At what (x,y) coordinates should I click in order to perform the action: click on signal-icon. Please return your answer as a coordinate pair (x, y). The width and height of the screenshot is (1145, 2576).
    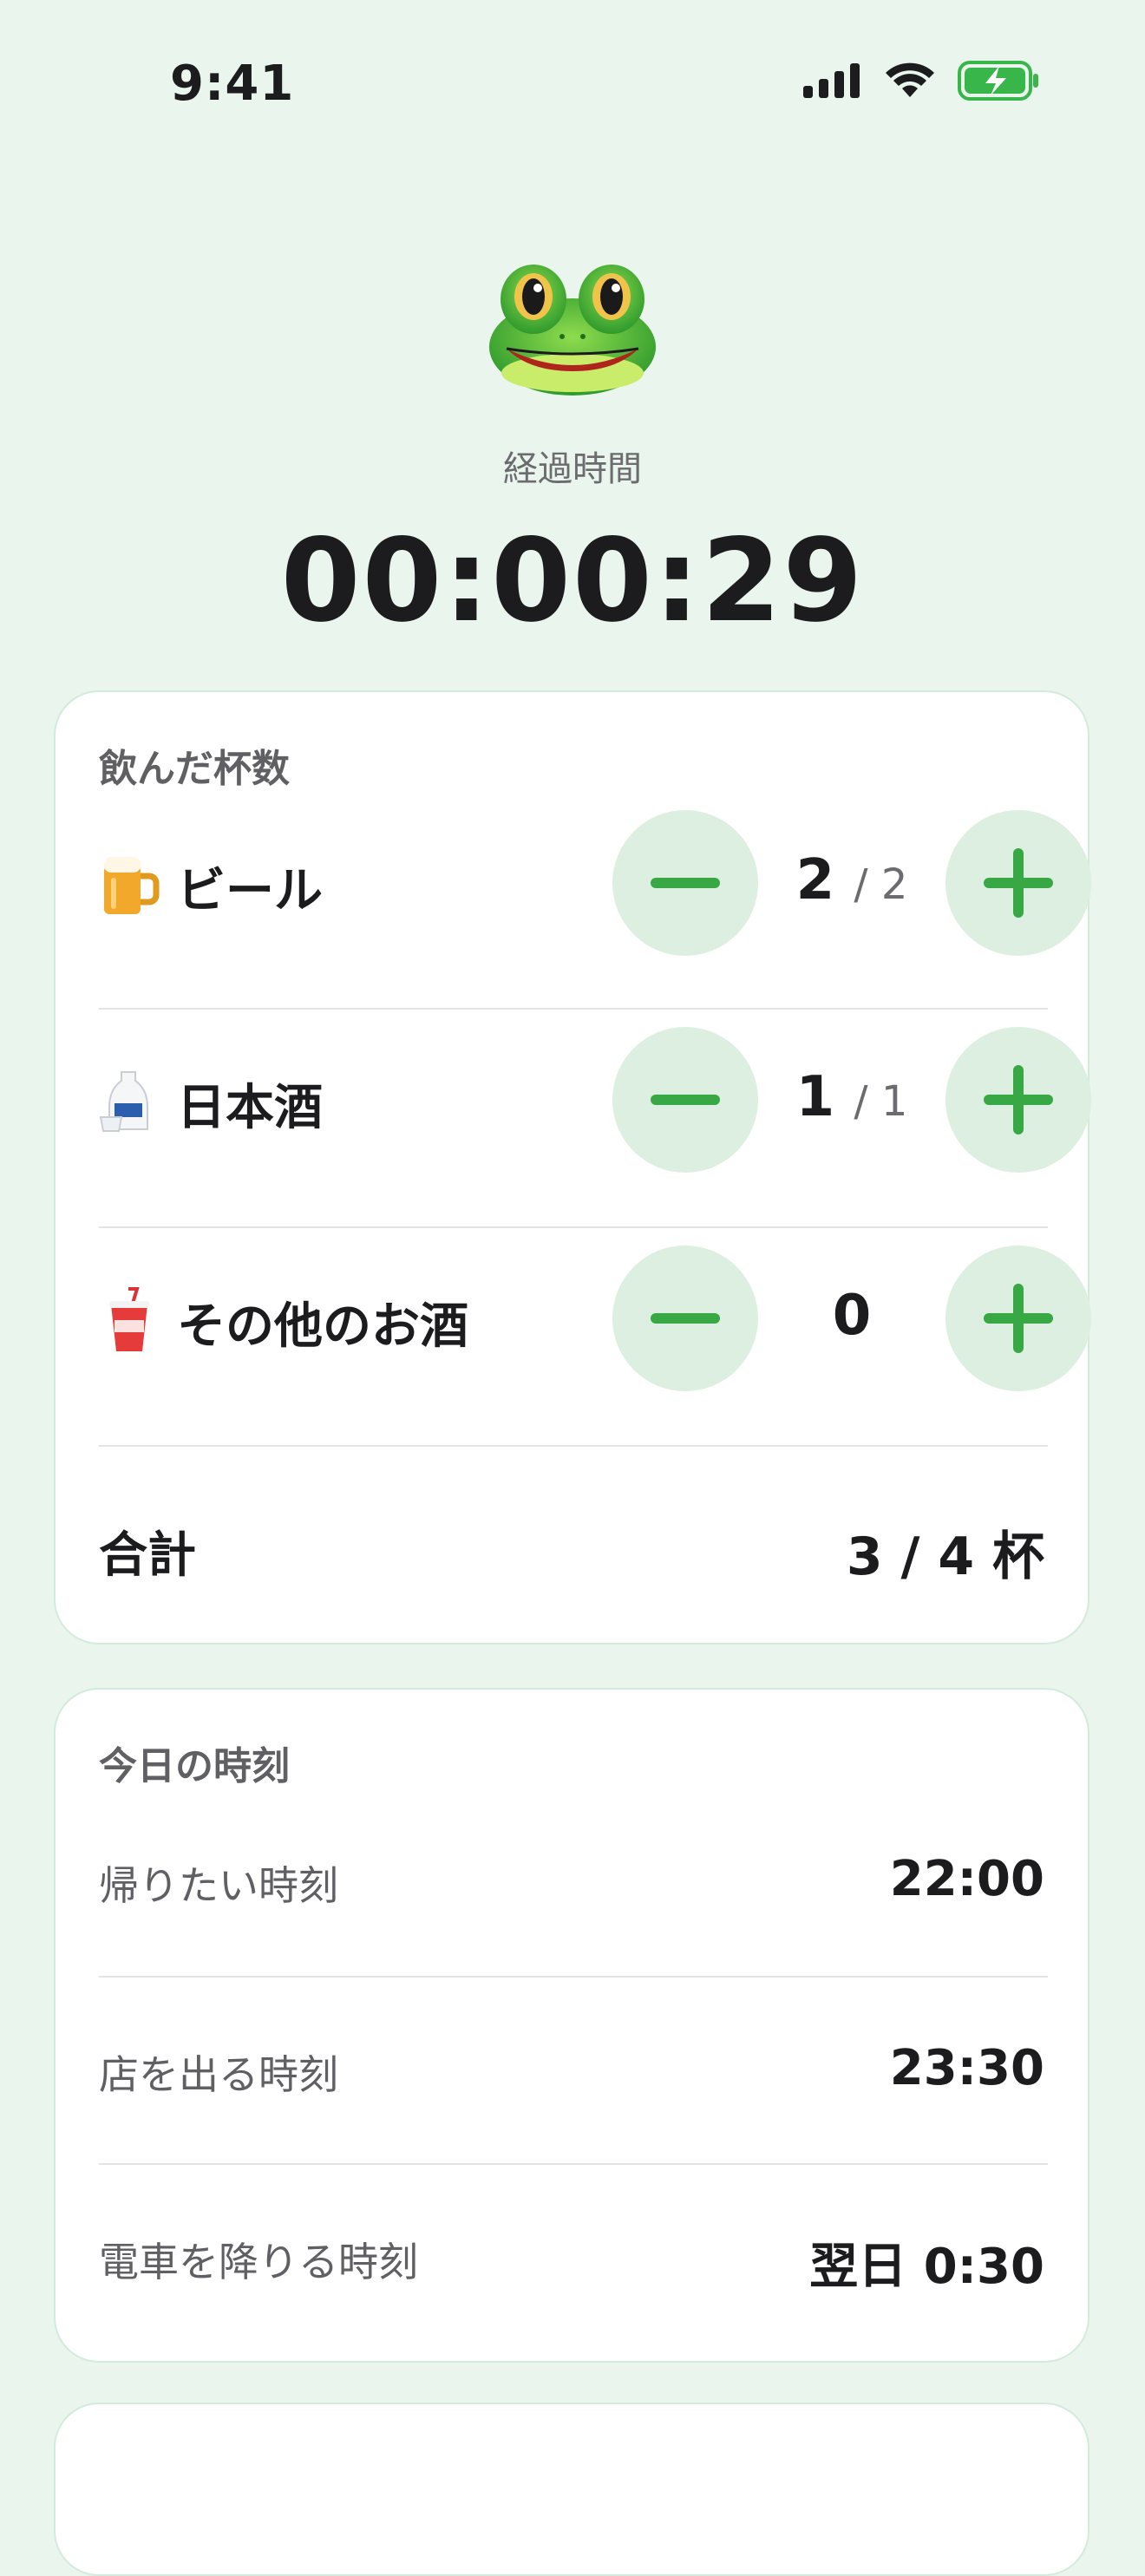
    Looking at the image, I should click on (831, 80).